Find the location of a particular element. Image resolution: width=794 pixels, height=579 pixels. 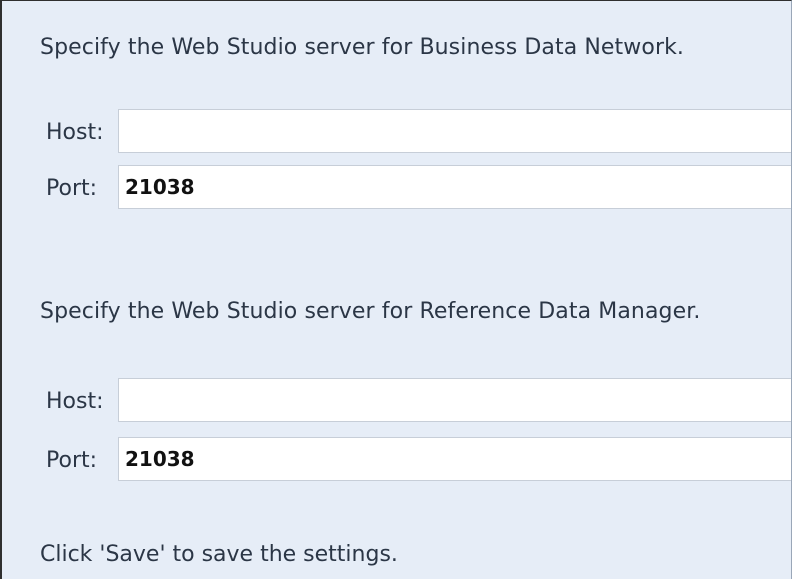

bdn-host-label: Host: is located at coordinates (75, 132).